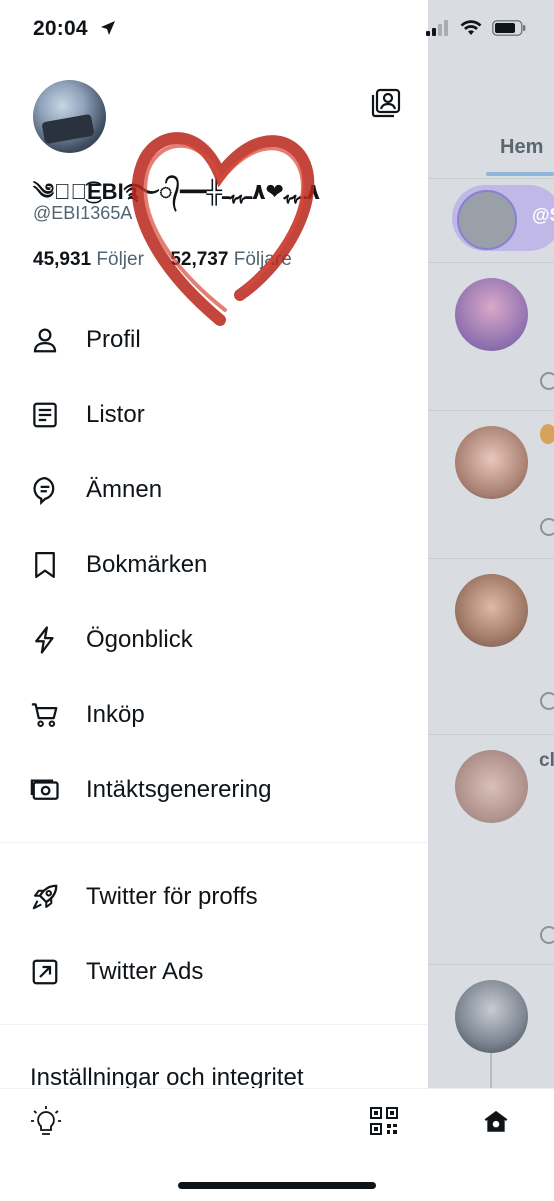 Image resolution: width=554 pixels, height=1201 pixels. I want to click on home-indicator, so click(277, 1185).